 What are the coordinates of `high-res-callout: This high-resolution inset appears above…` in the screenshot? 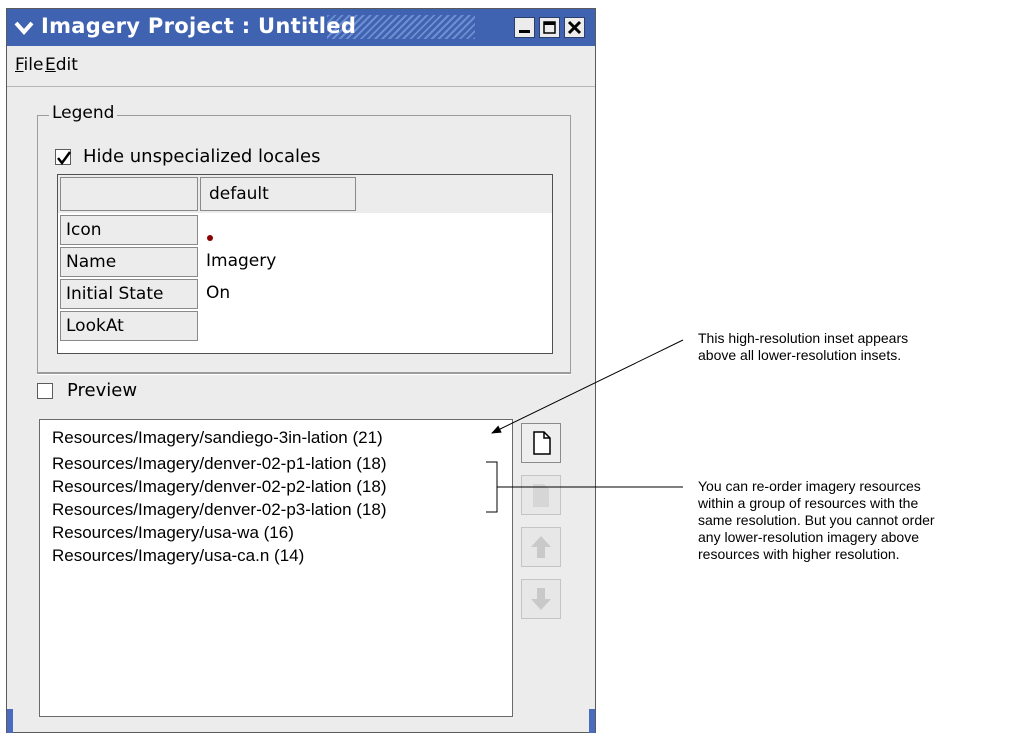 It's located at (803, 347).